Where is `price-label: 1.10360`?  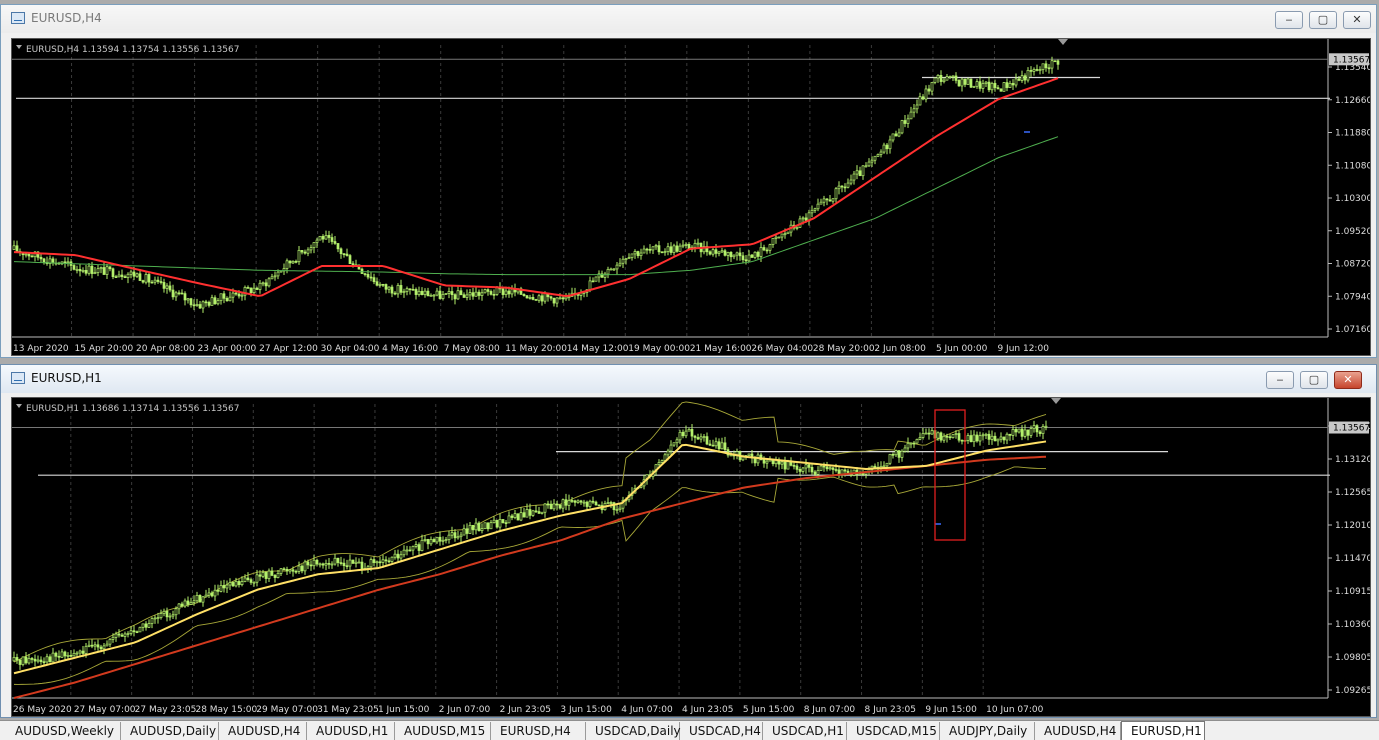 price-label: 1.10360 is located at coordinates (1352, 625).